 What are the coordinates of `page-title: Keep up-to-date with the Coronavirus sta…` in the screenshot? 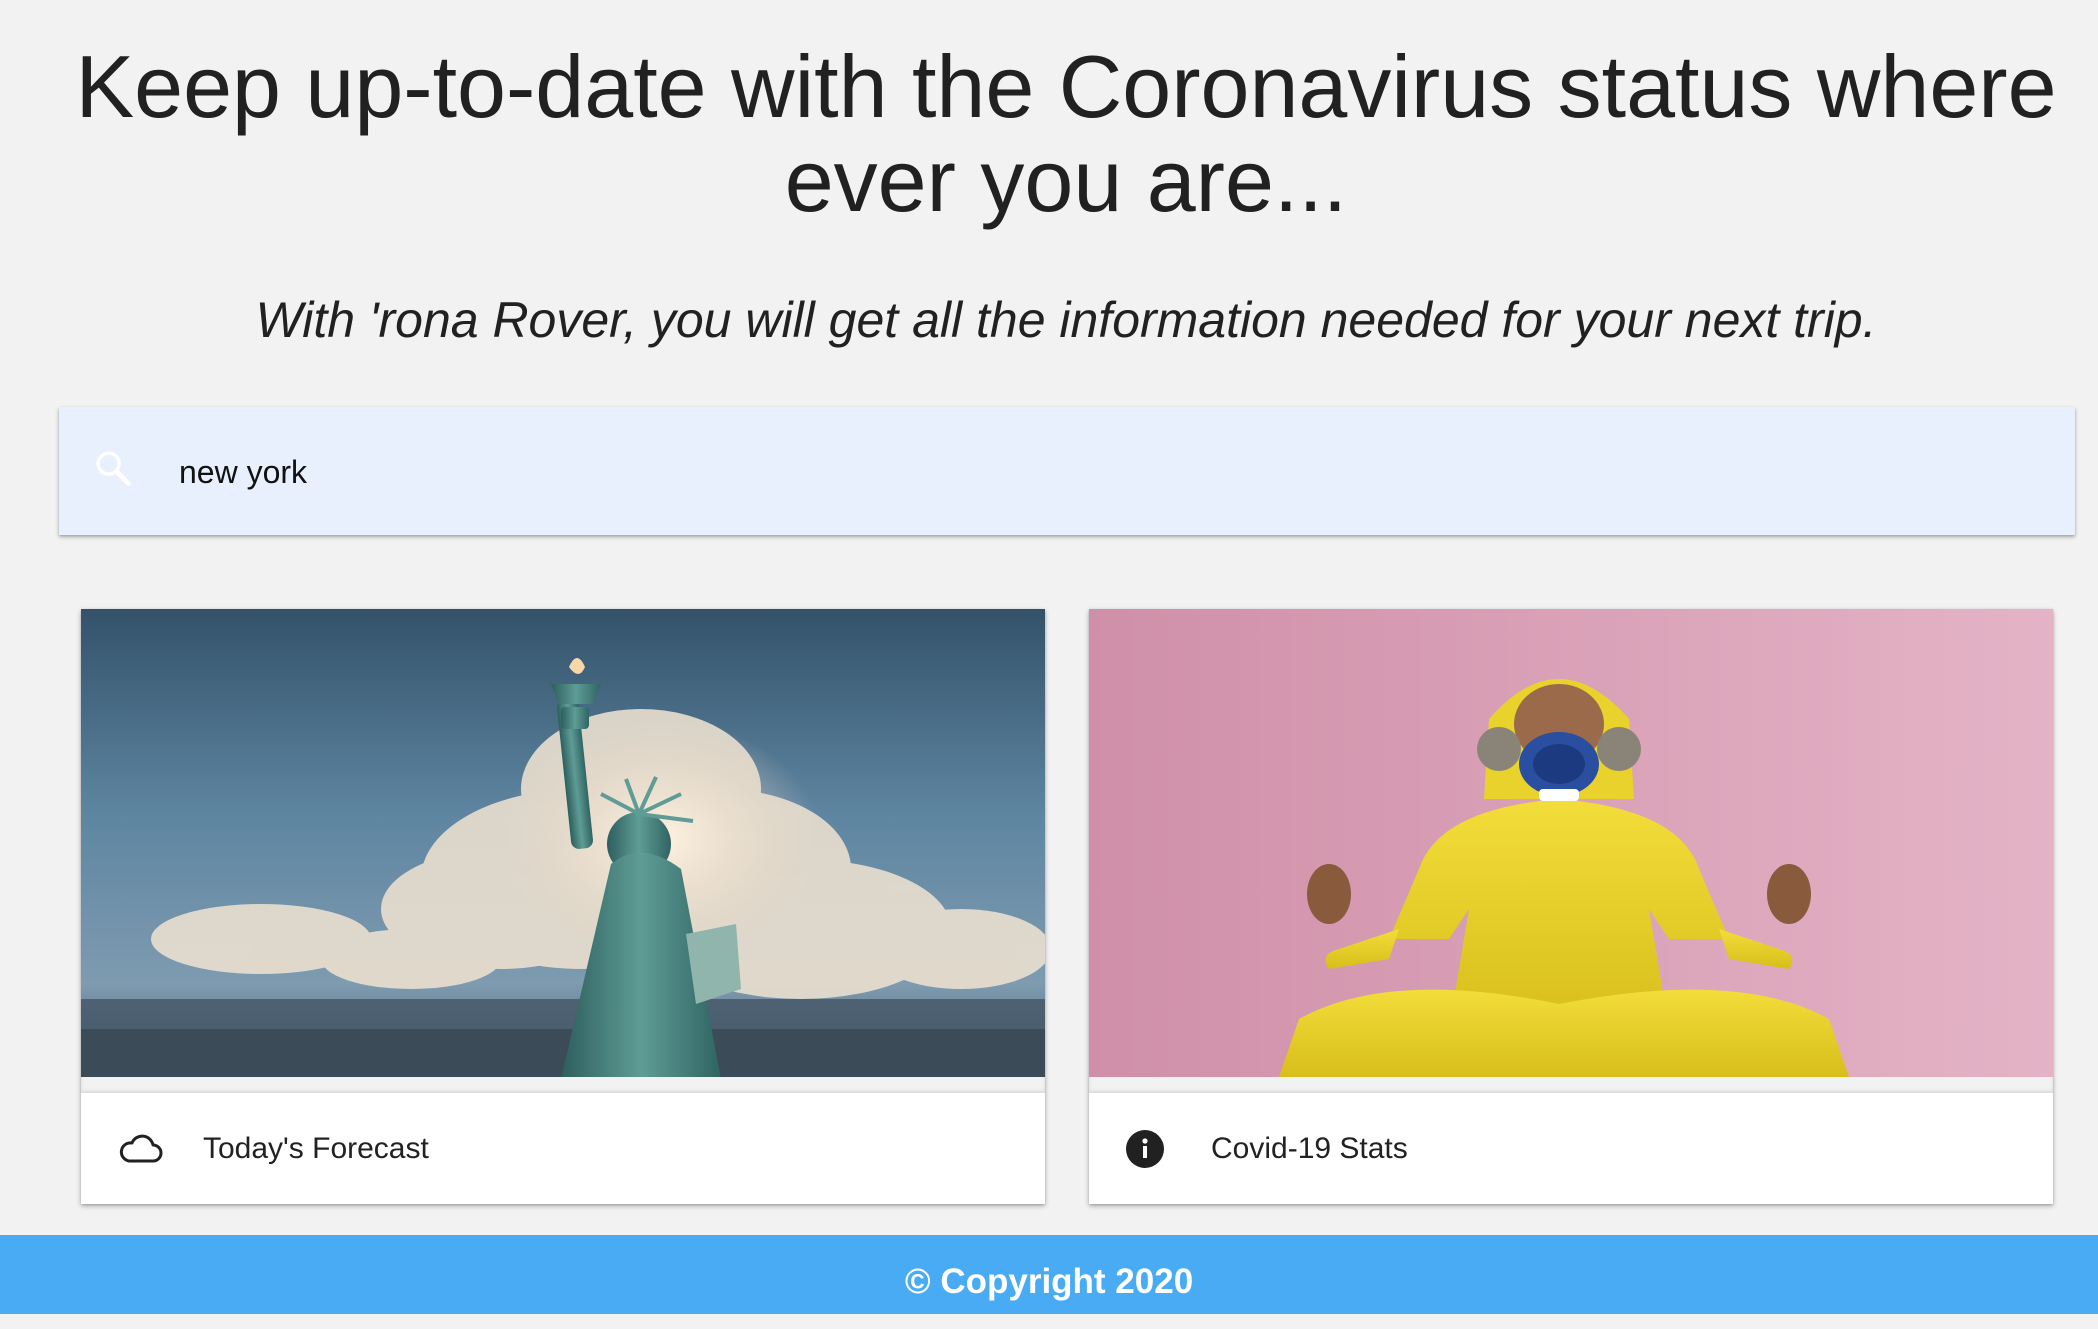 It's located at (1066, 133).